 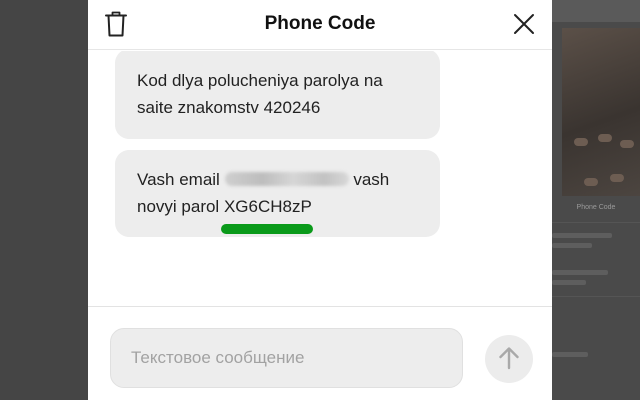 What do you see at coordinates (178, 179) in the screenshot?
I see `message-text-prefix: Vash email` at bounding box center [178, 179].